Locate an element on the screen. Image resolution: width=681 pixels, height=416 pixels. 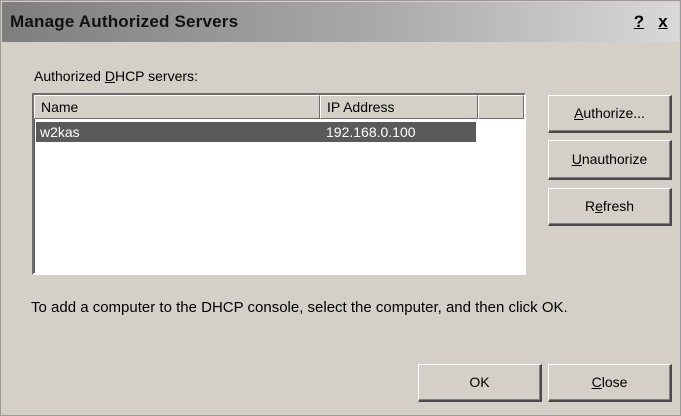
list-header: Name IP Address is located at coordinates (279, 107).